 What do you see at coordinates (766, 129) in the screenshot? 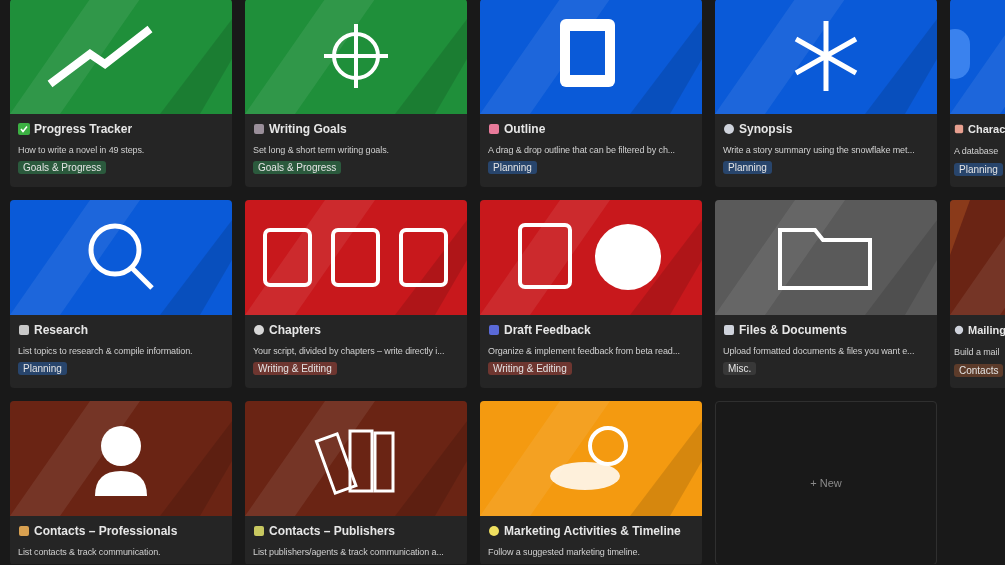
I see `card-title: Synopsis` at bounding box center [766, 129].